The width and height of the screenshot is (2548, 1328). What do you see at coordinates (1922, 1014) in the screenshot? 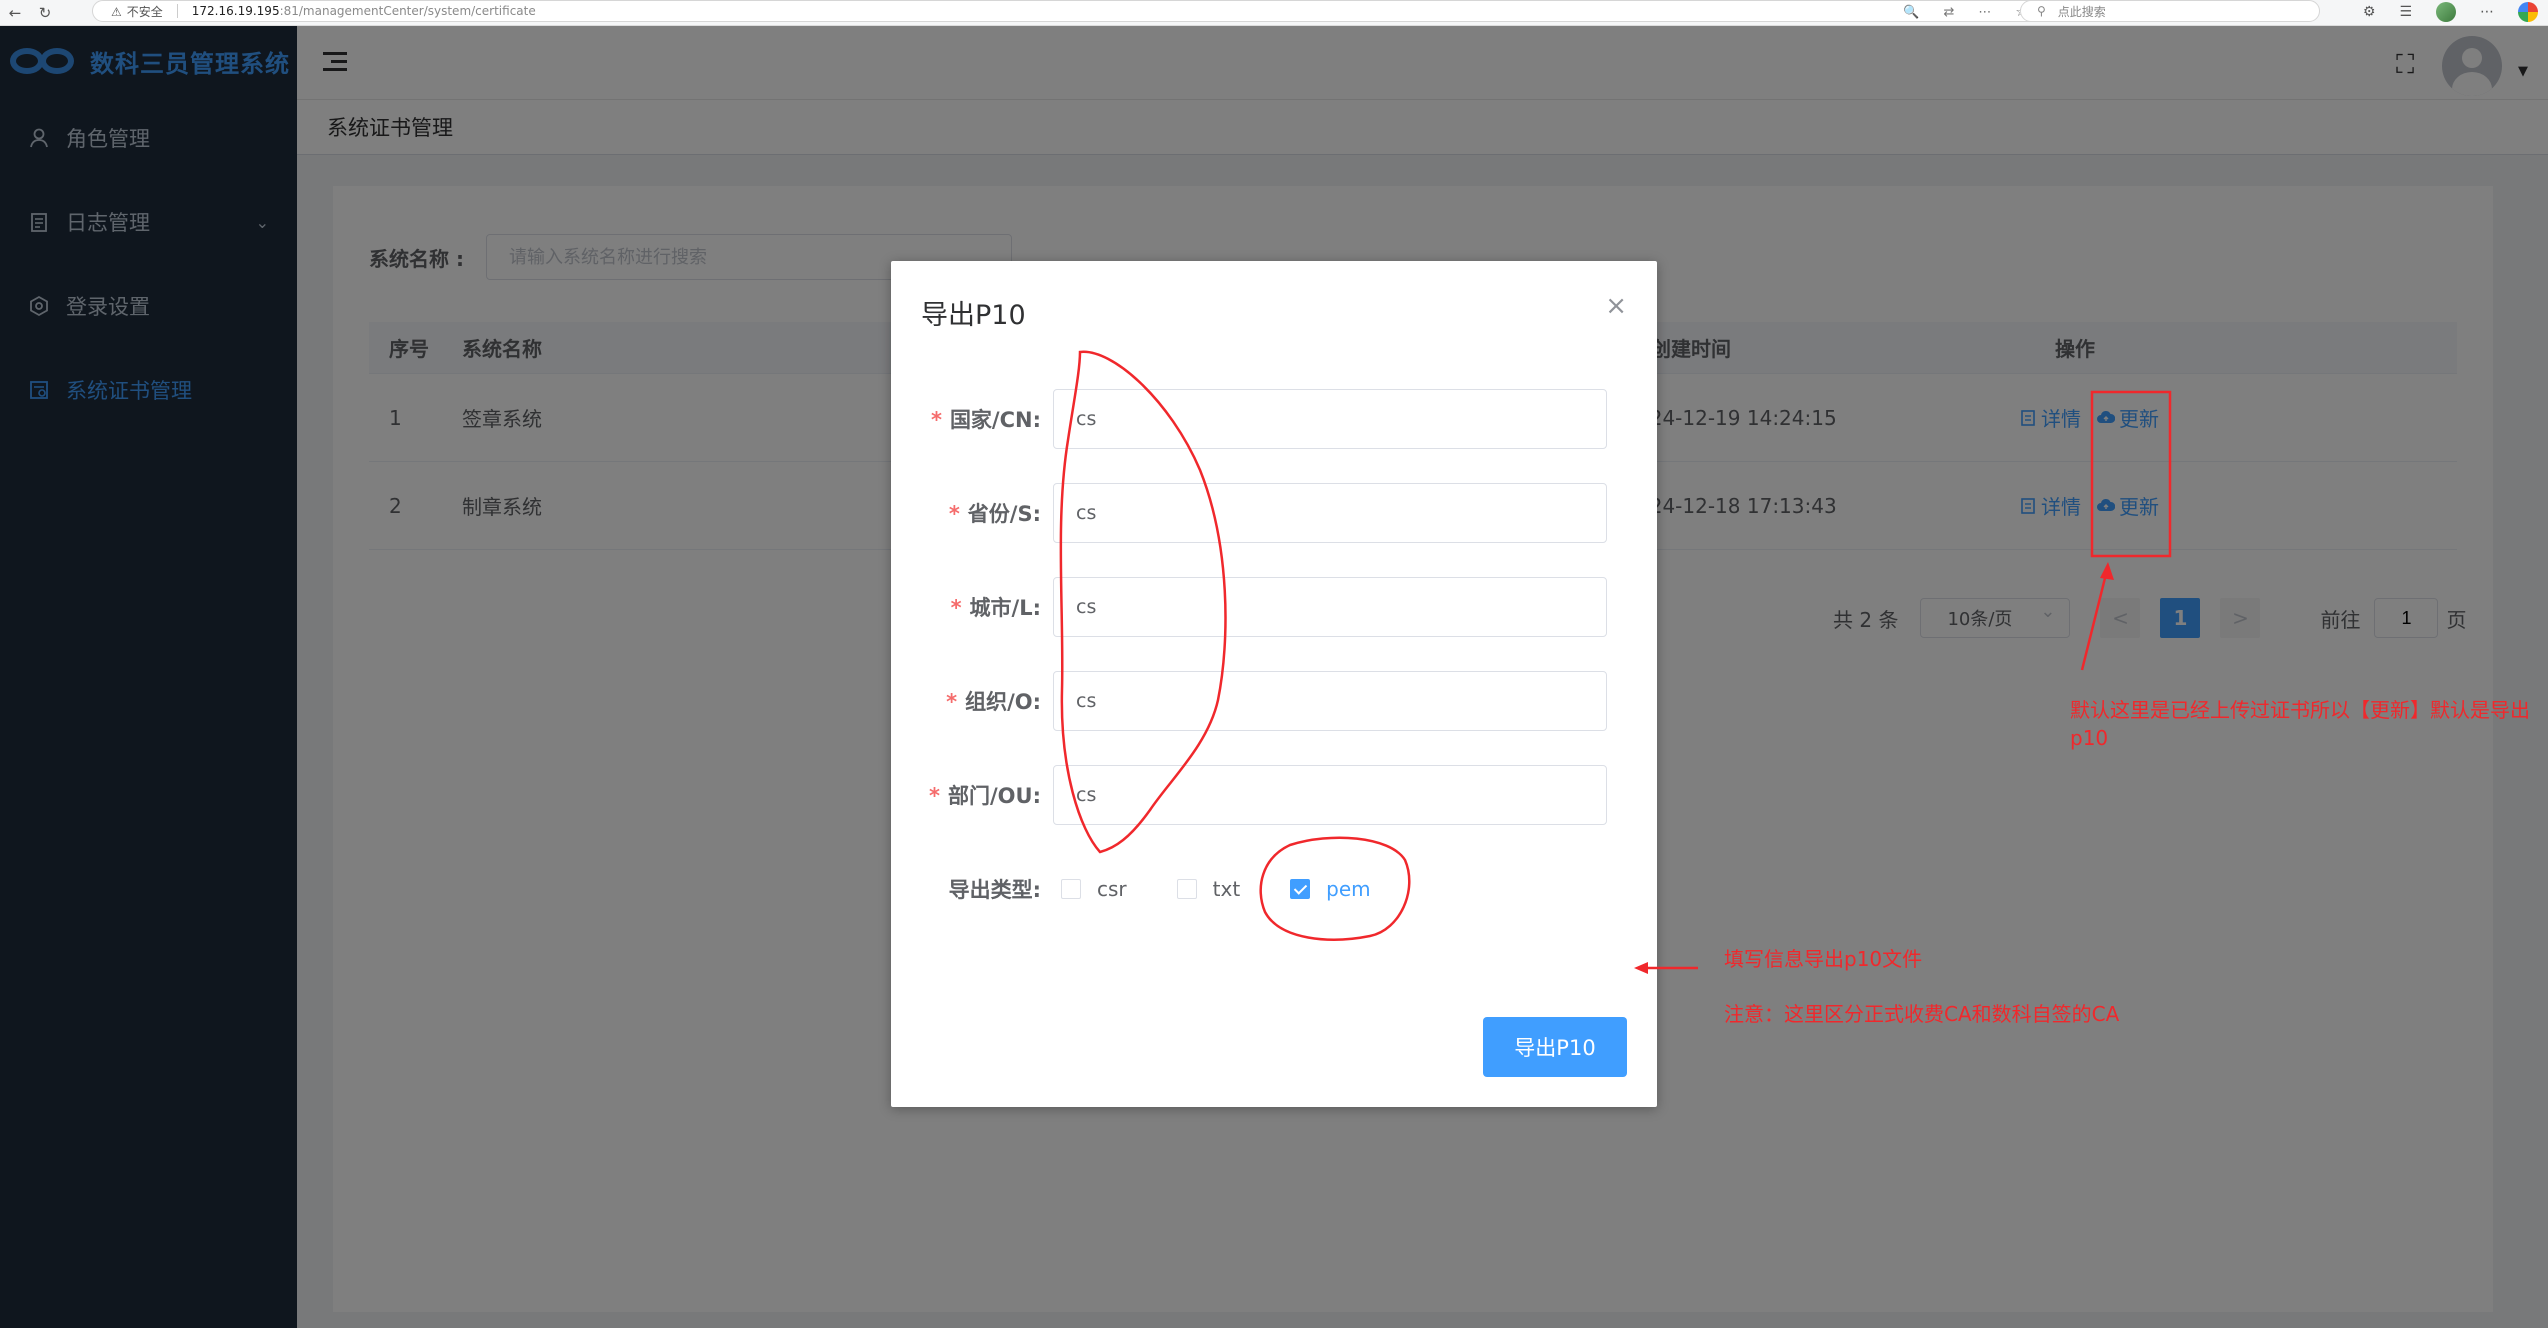
I see `annotation-note-ca: 注意：这里区分正式收费CA和数科自签的CA` at bounding box center [1922, 1014].